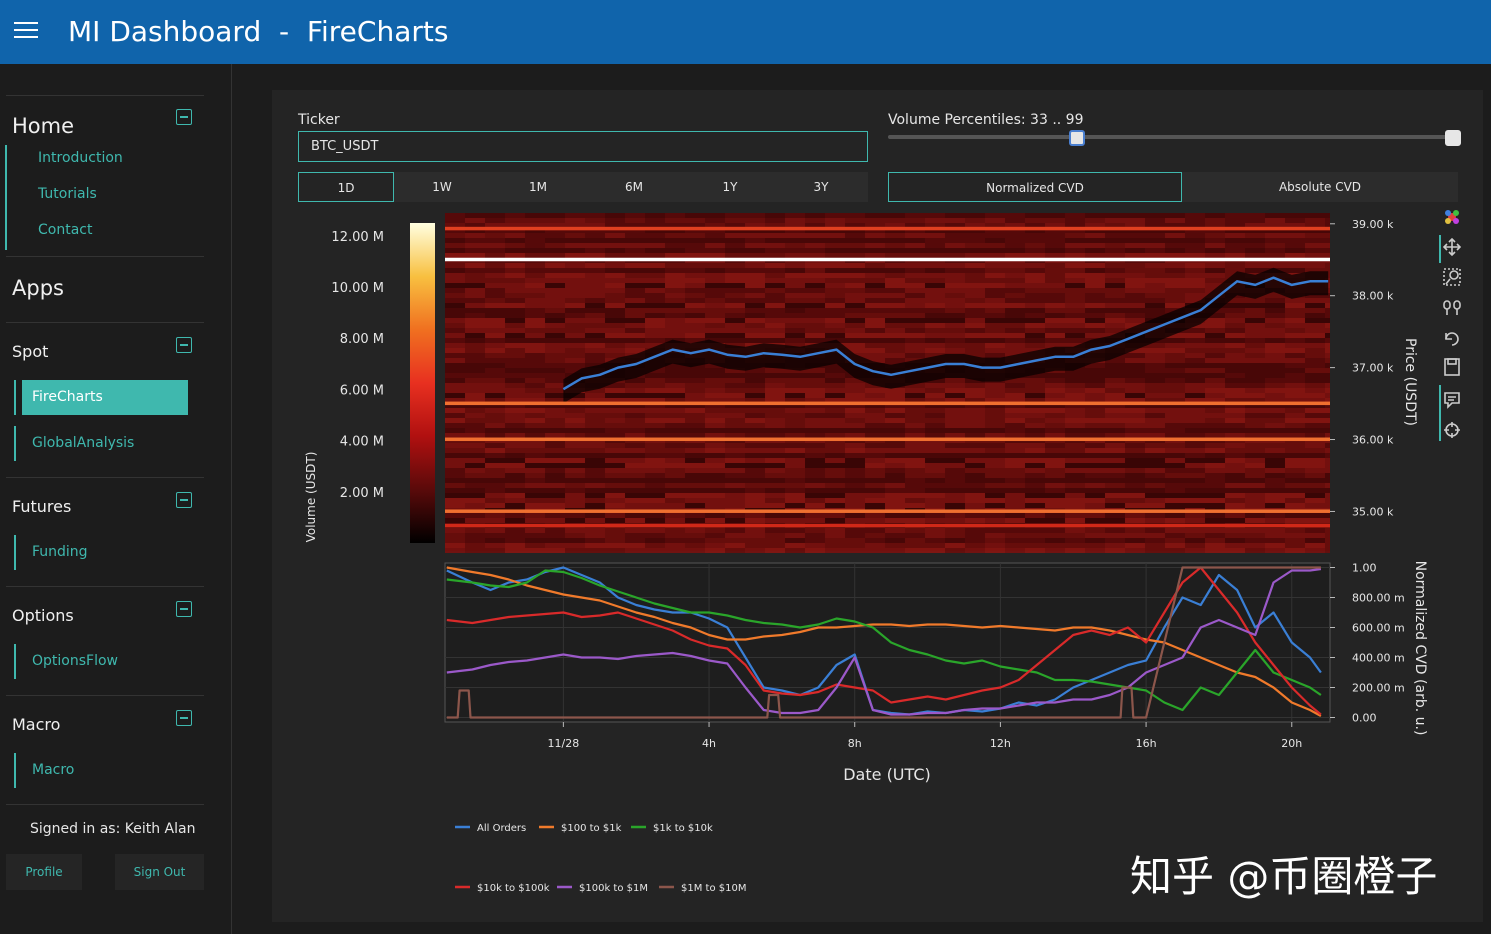 The image size is (1491, 934). I want to click on pan-icon, so click(1452, 247).